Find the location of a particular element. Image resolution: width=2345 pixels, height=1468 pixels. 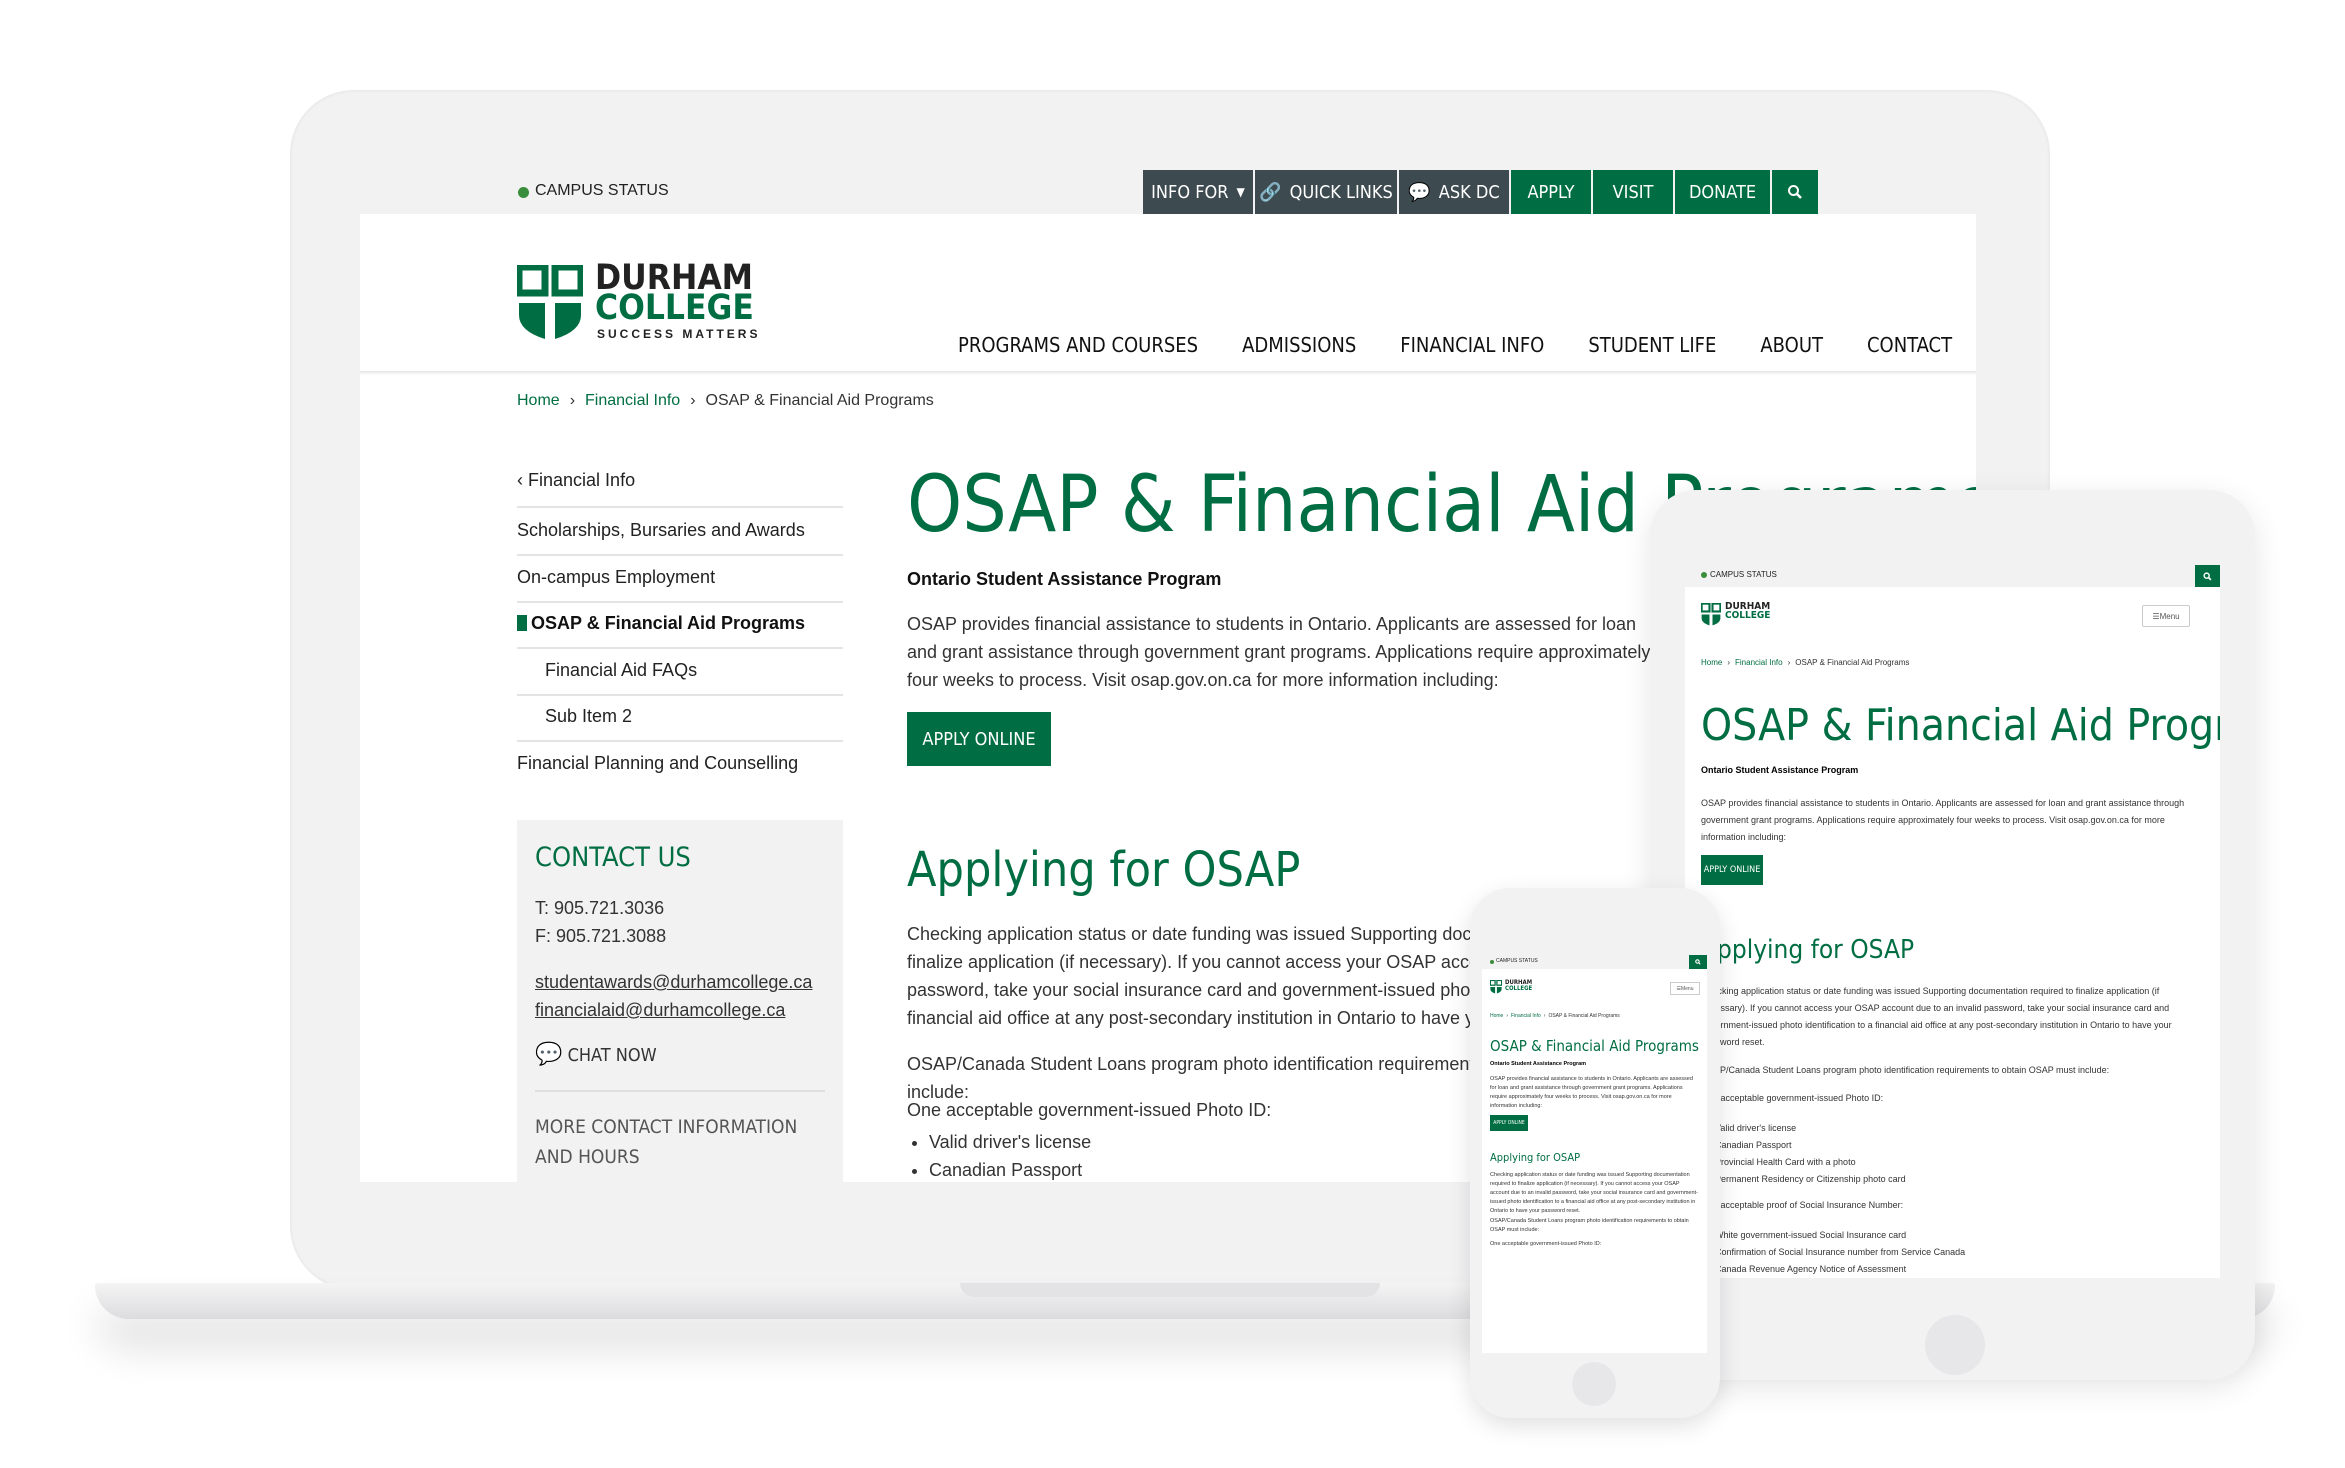

sidebar-item-planning: Financial Planning and Counselling is located at coordinates (680, 770).